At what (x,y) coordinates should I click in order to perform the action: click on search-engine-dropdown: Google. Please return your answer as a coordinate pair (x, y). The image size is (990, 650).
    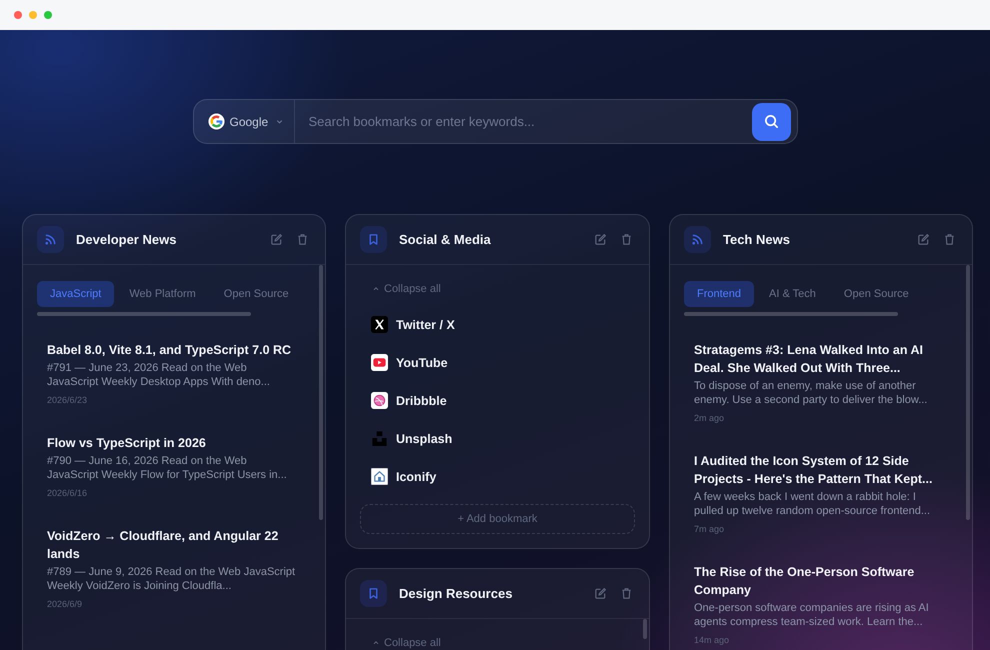
    Looking at the image, I should click on (244, 121).